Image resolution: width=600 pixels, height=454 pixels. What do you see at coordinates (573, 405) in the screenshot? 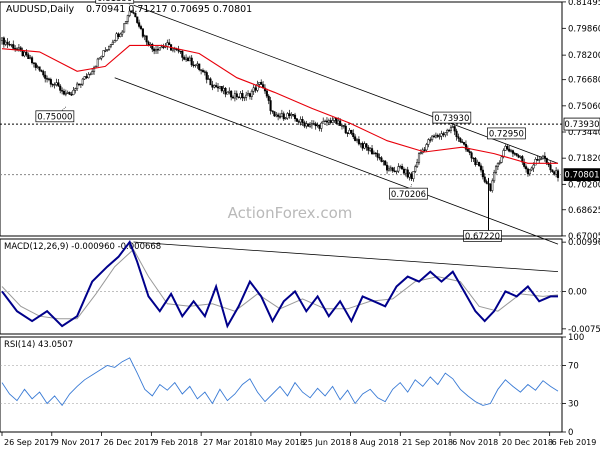
I see `rsi-tick-label: 30` at bounding box center [573, 405].